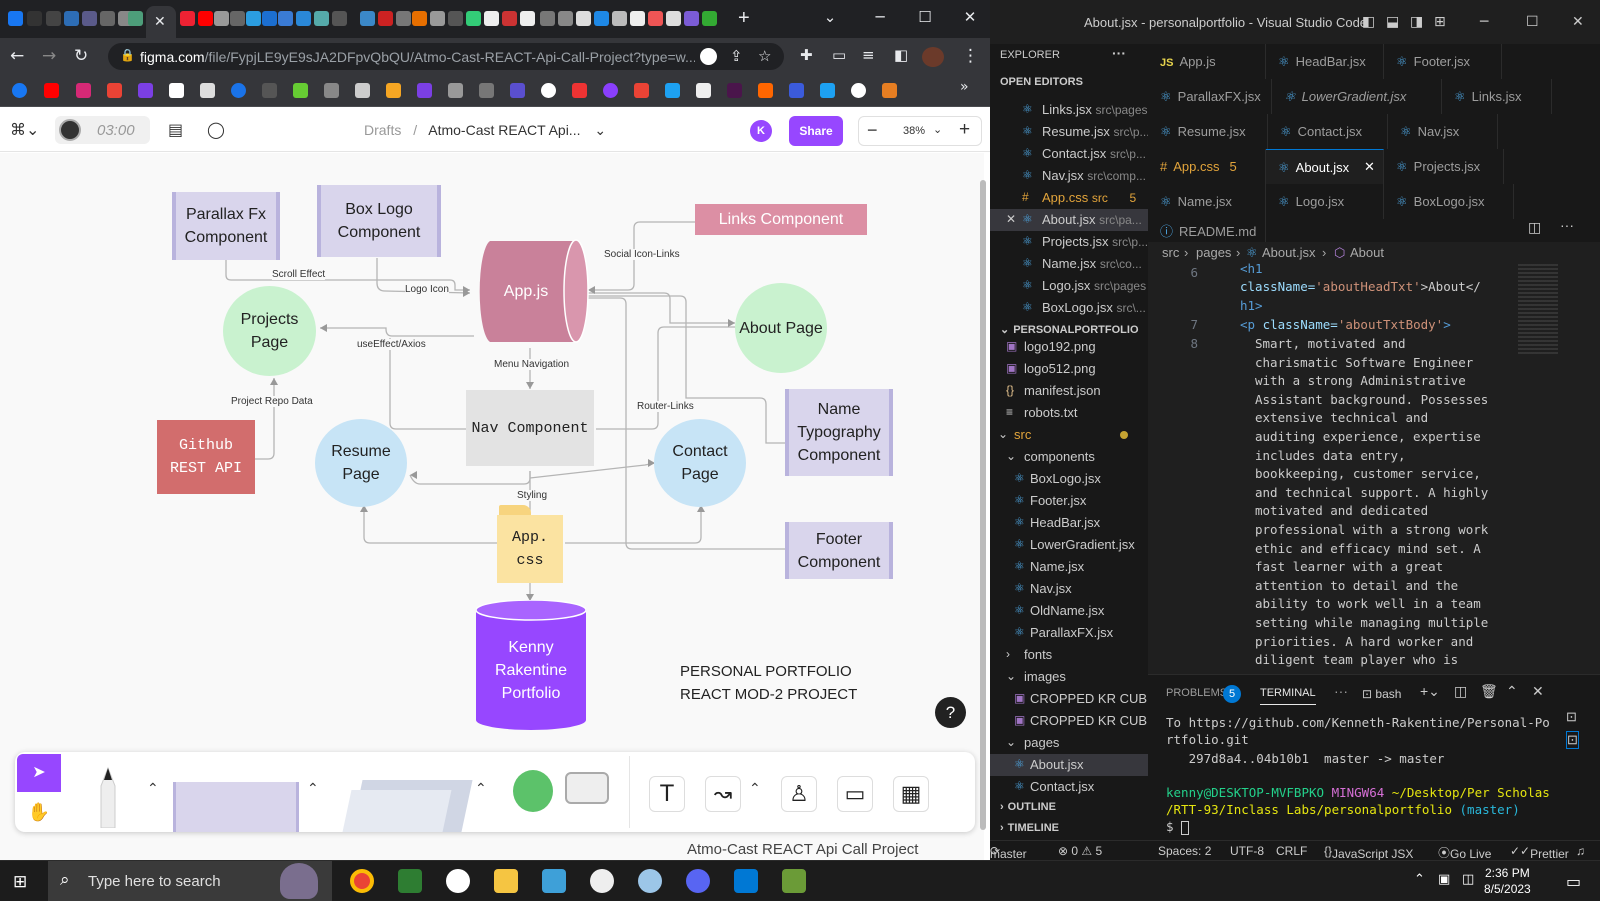 The width and height of the screenshot is (1600, 901). What do you see at coordinates (175, 129) in the screenshot?
I see `layout-icon: ▤` at bounding box center [175, 129].